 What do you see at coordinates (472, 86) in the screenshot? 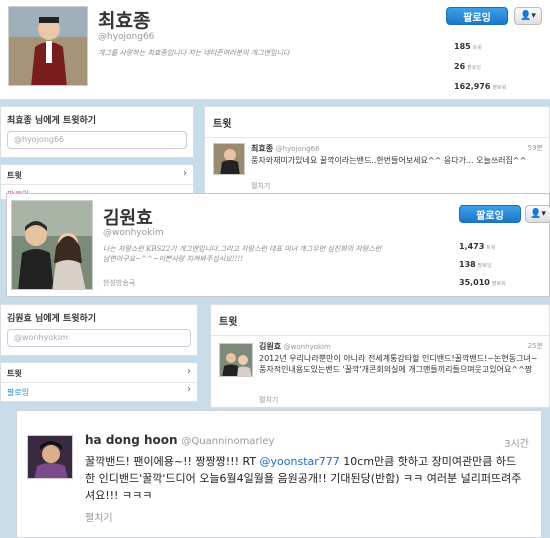
I see `stat-num: 162,976` at bounding box center [472, 86].